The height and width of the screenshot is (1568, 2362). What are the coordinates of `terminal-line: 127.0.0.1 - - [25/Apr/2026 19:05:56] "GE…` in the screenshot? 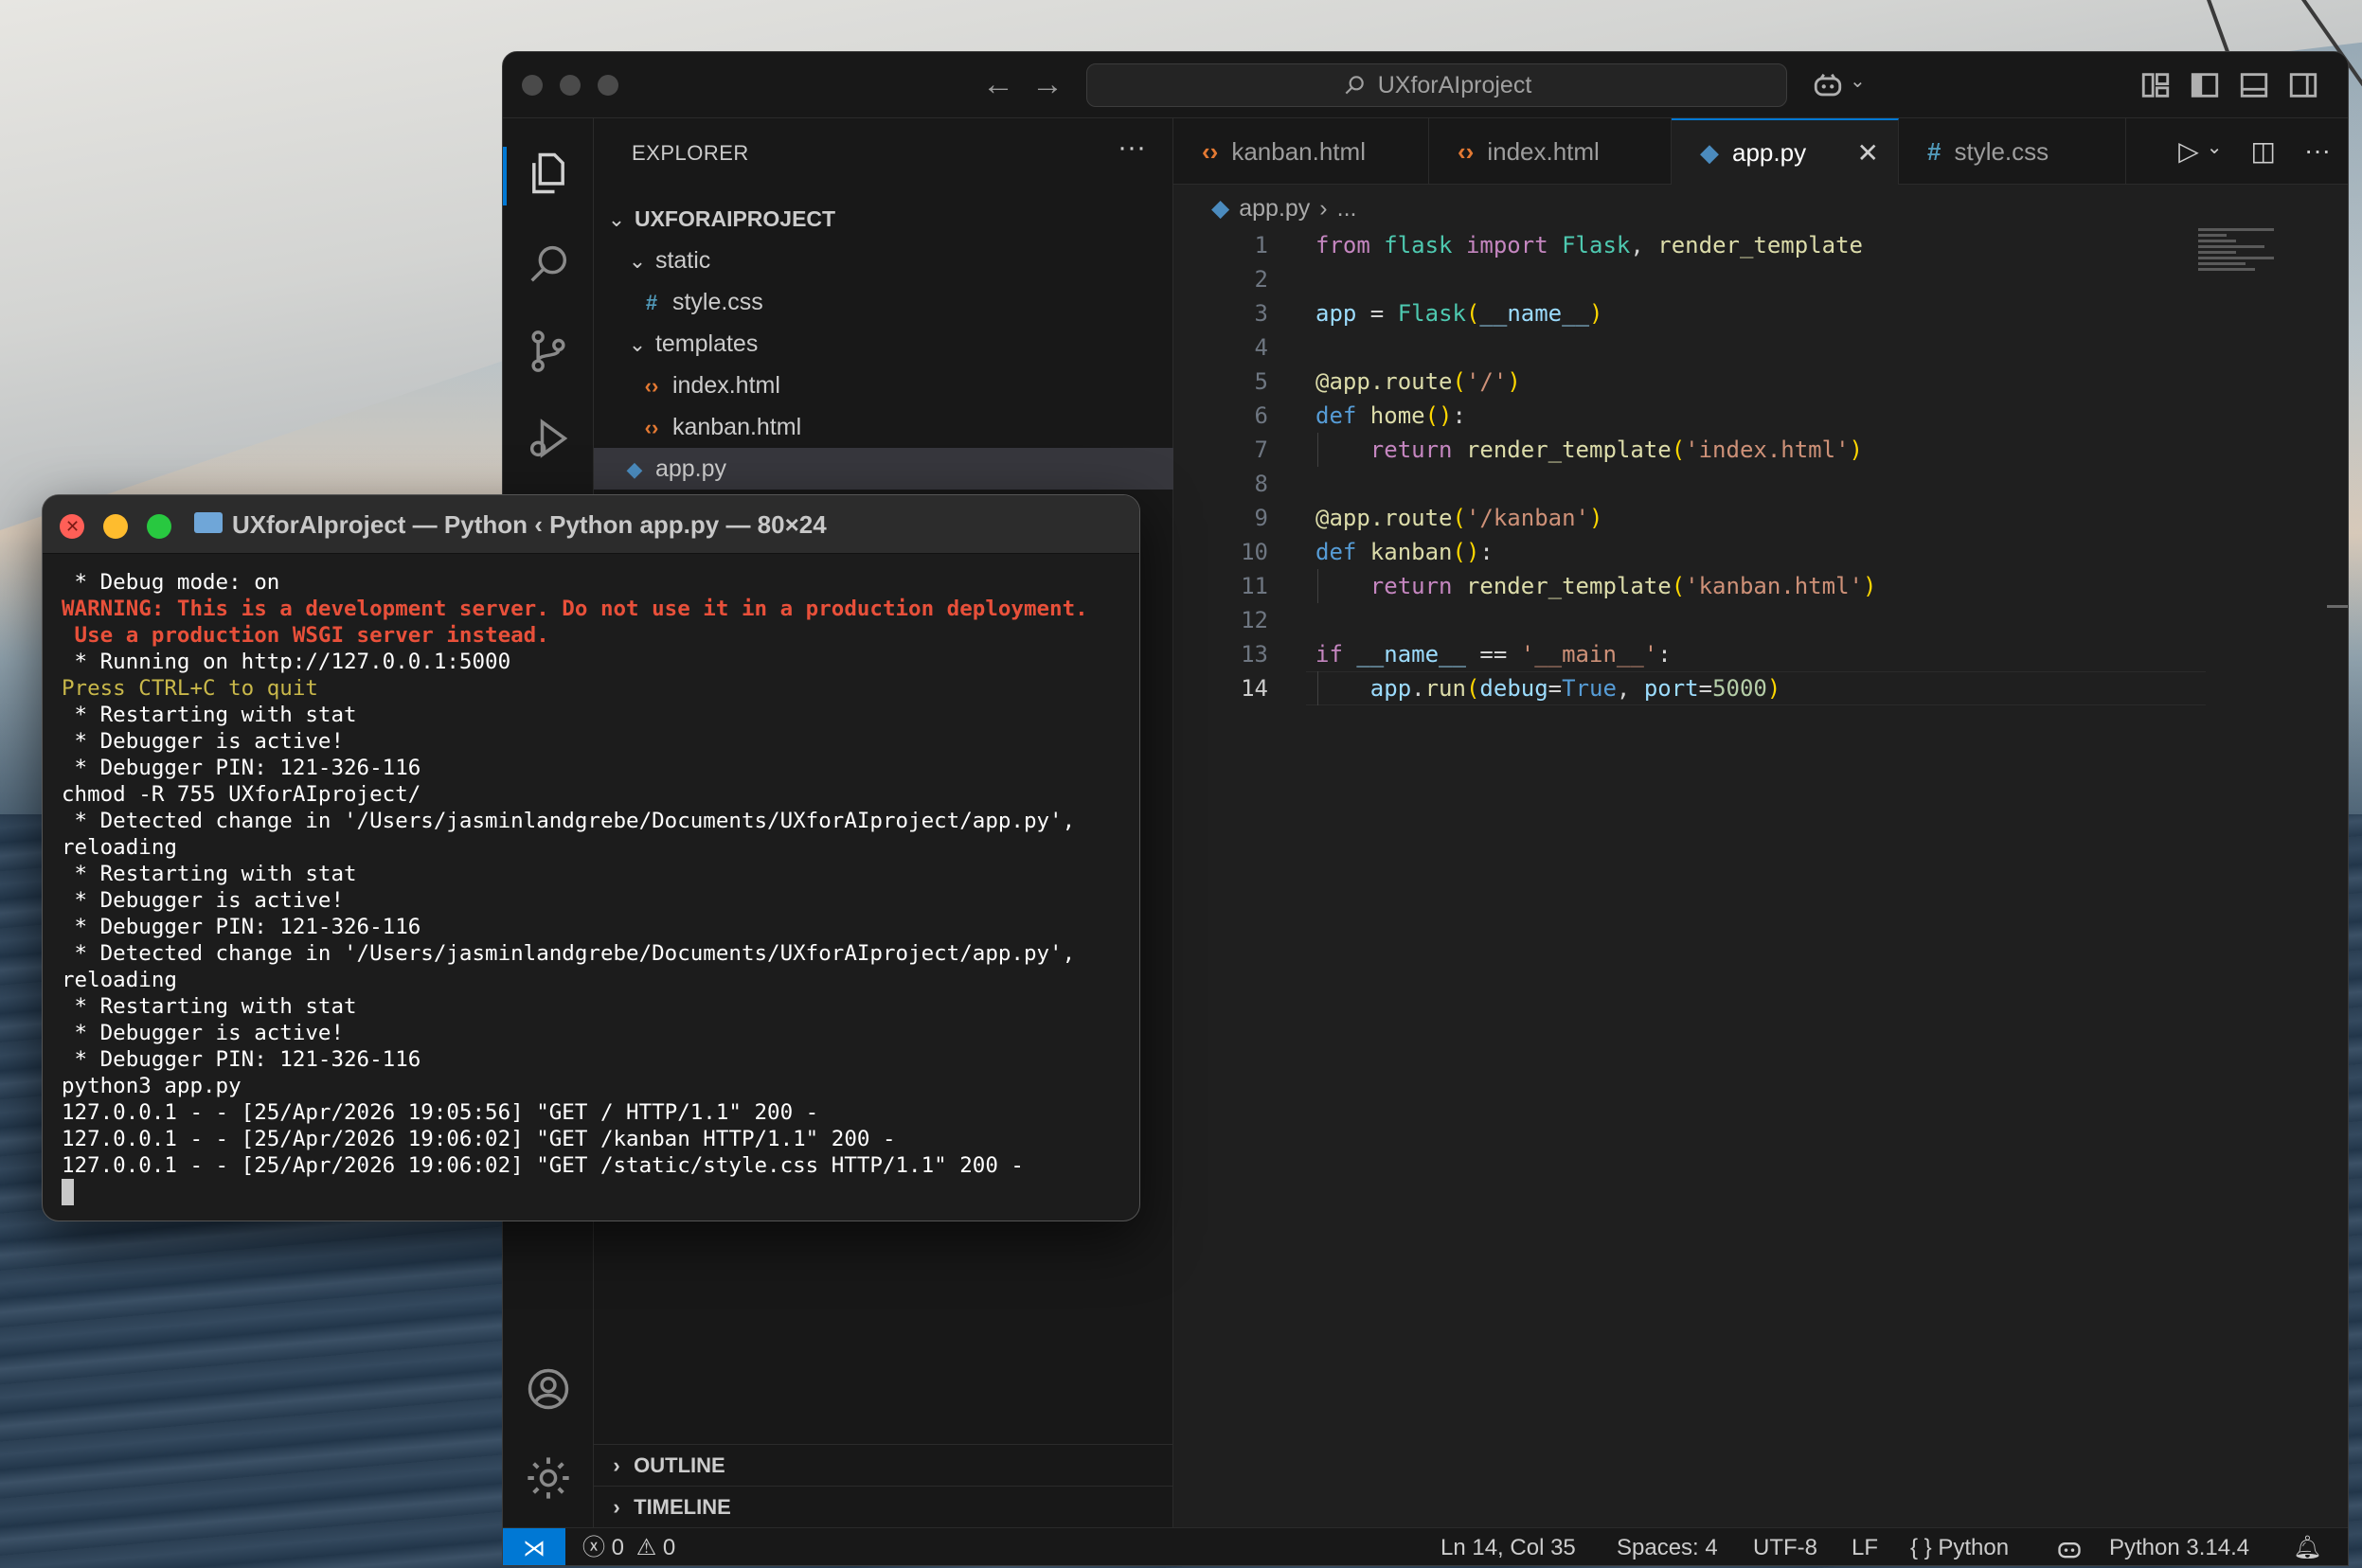 It's located at (440, 1112).